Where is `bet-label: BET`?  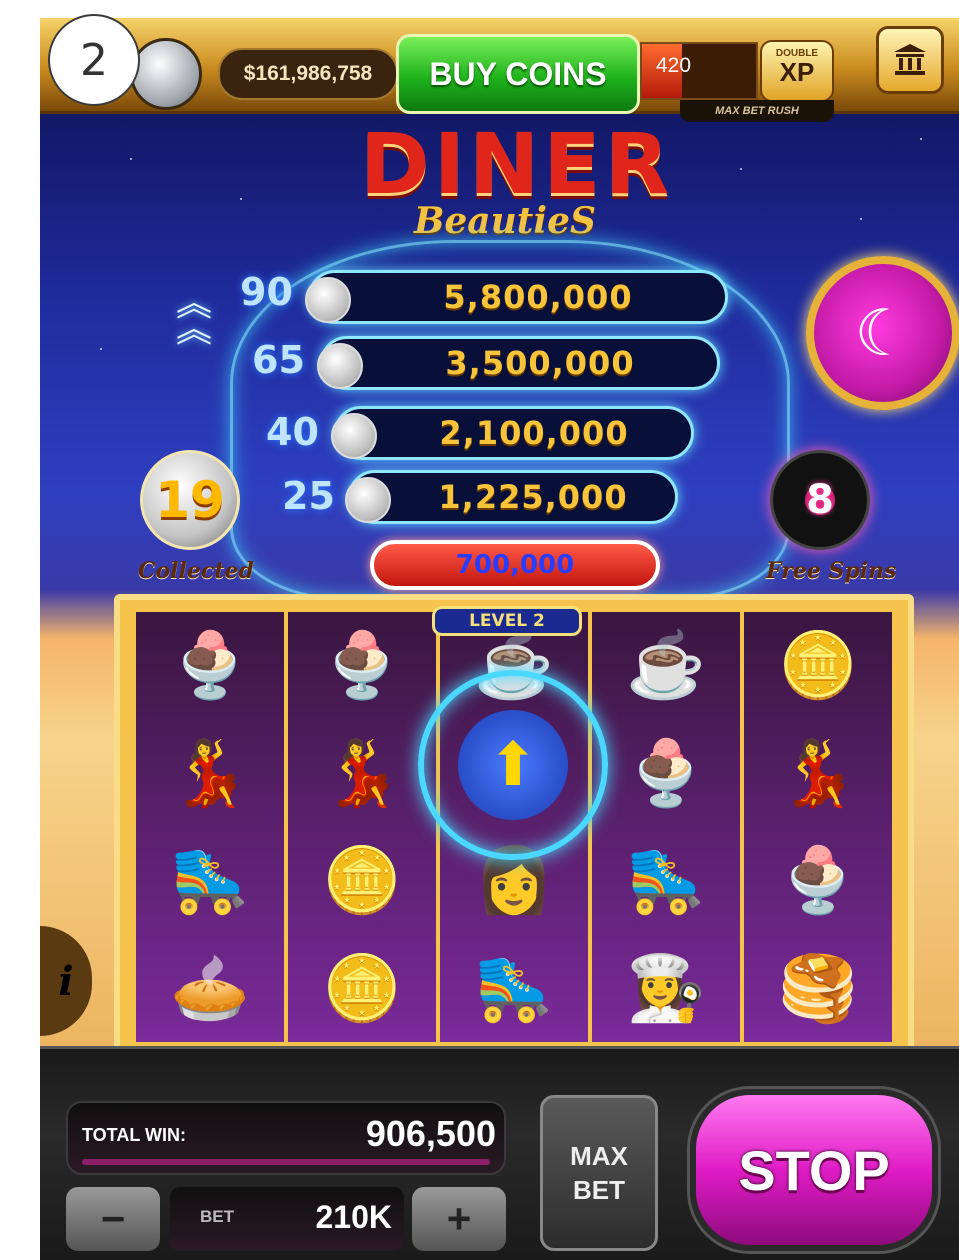
bet-label: BET is located at coordinates (217, 1216).